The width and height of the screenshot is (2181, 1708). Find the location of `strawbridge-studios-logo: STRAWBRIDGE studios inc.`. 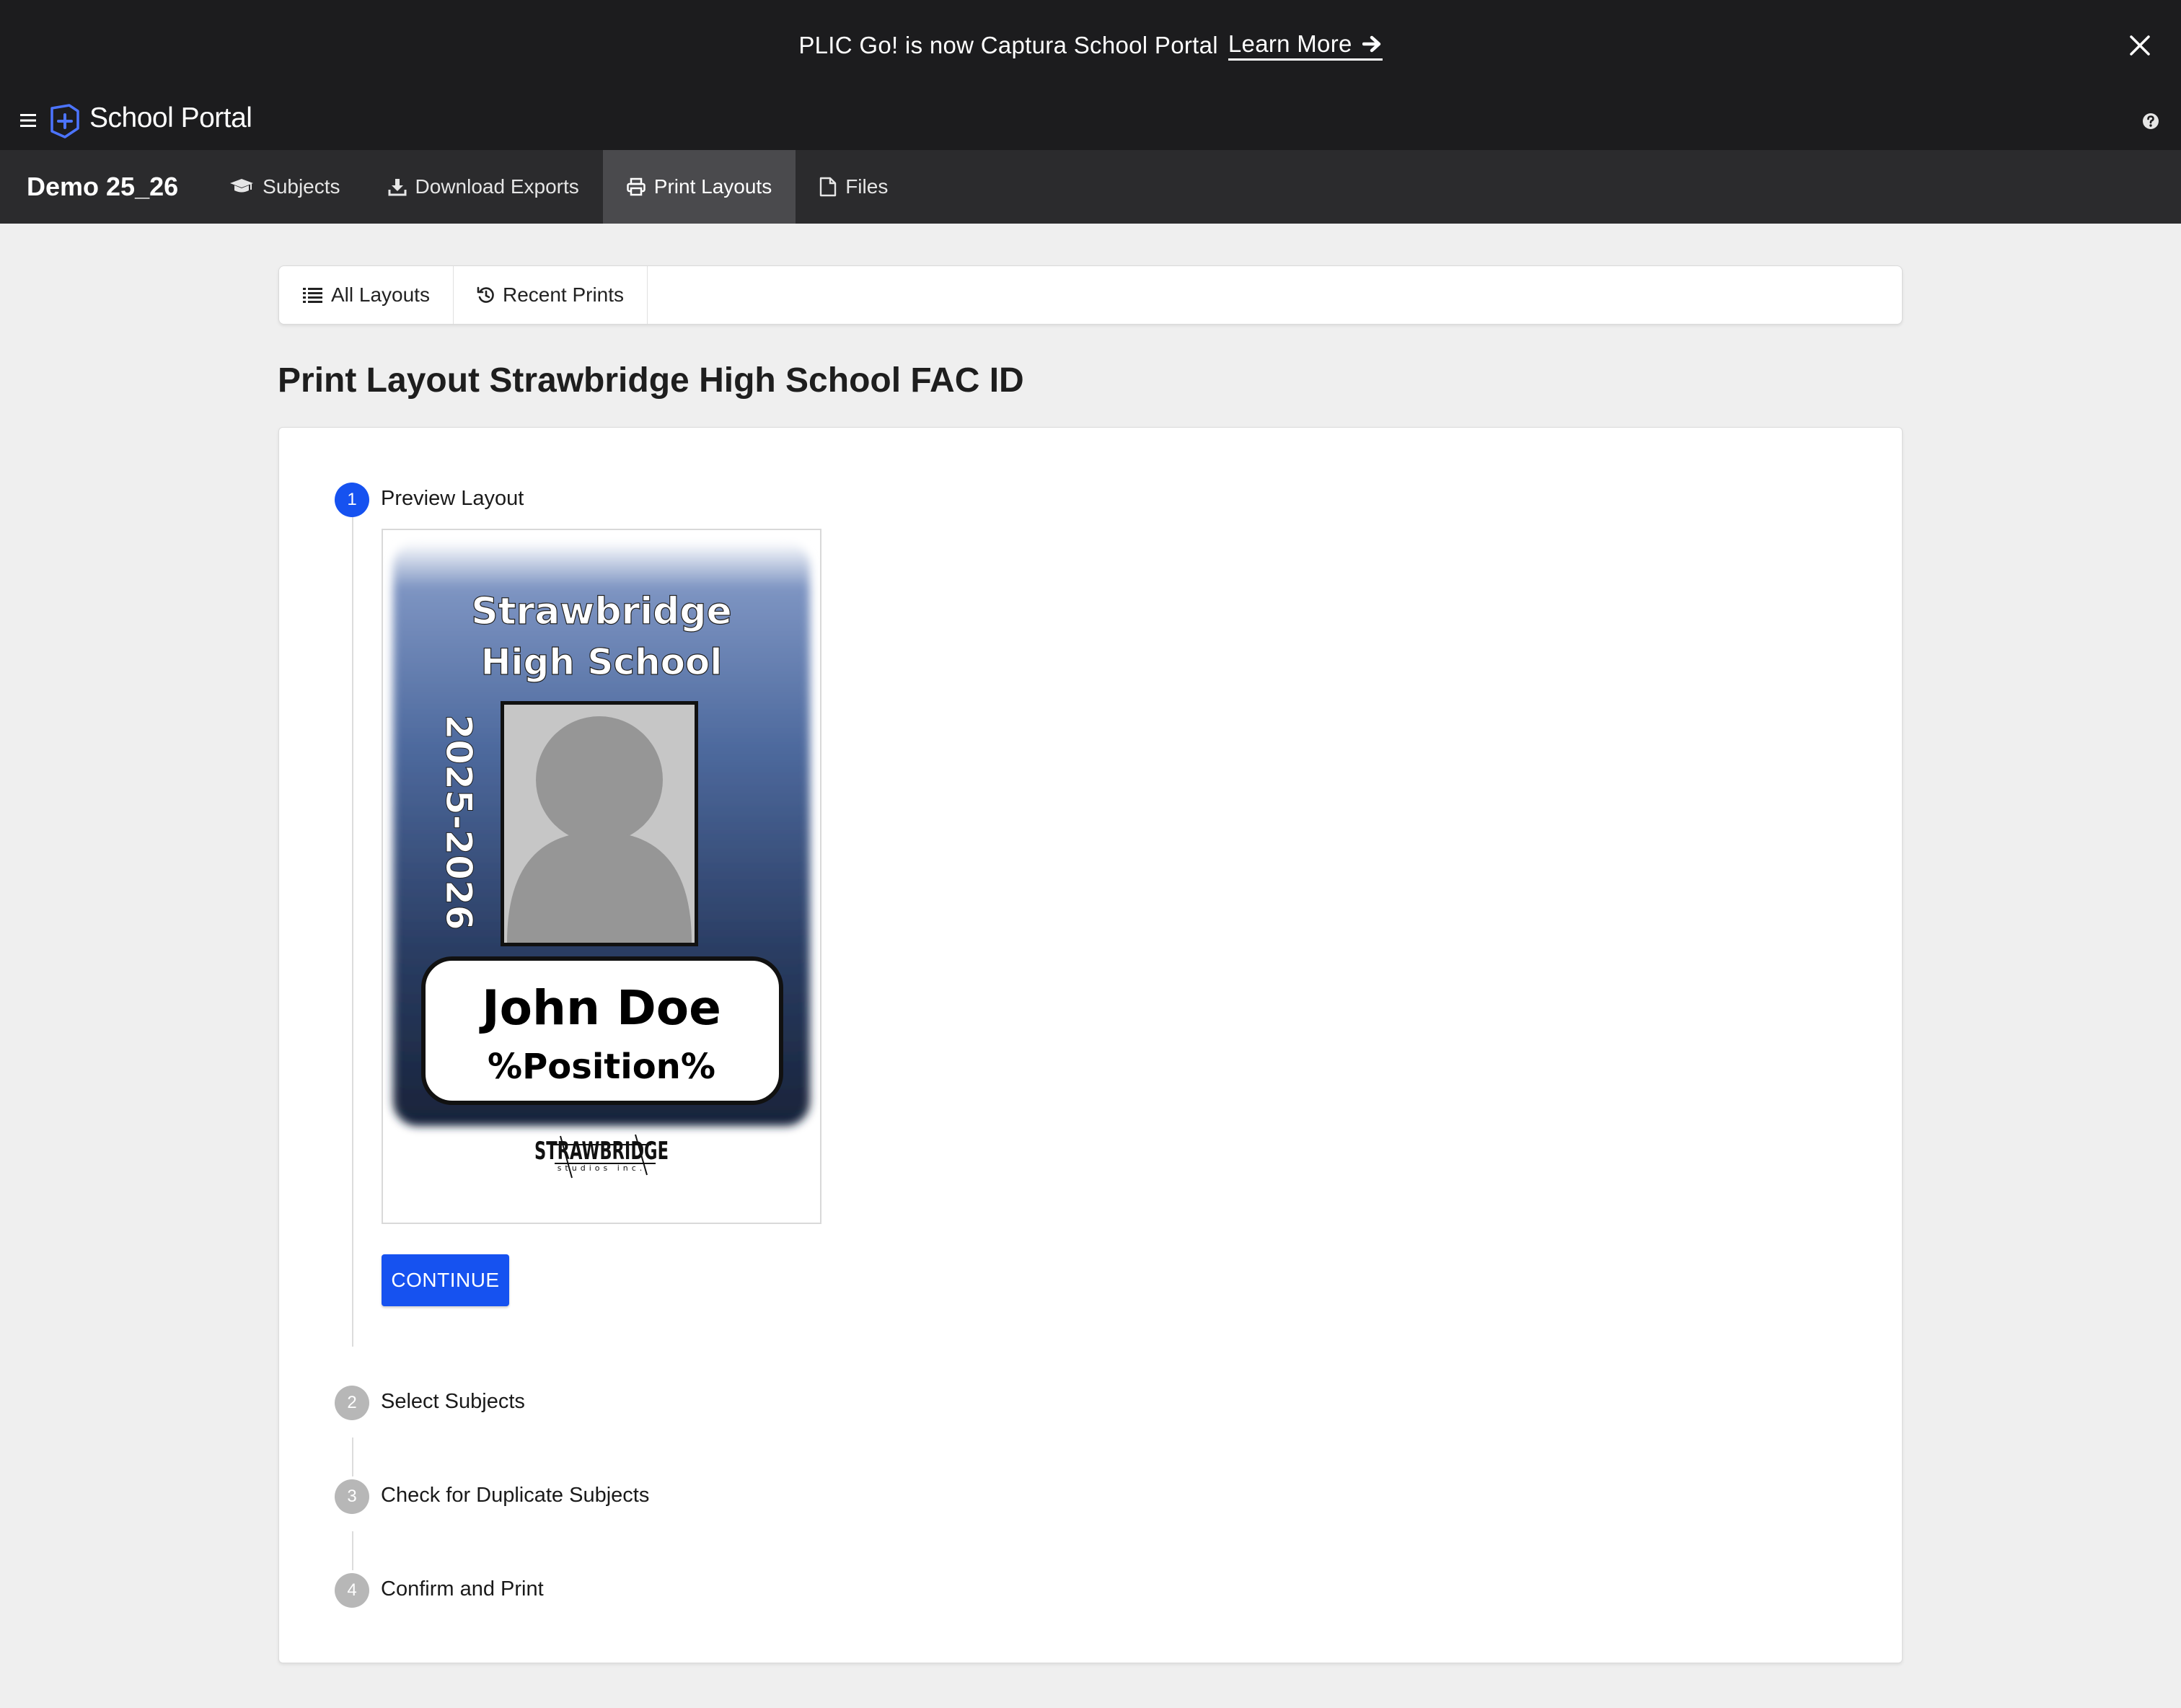

strawbridge-studios-logo: STRAWBRIDGE studios inc. is located at coordinates (601, 1156).